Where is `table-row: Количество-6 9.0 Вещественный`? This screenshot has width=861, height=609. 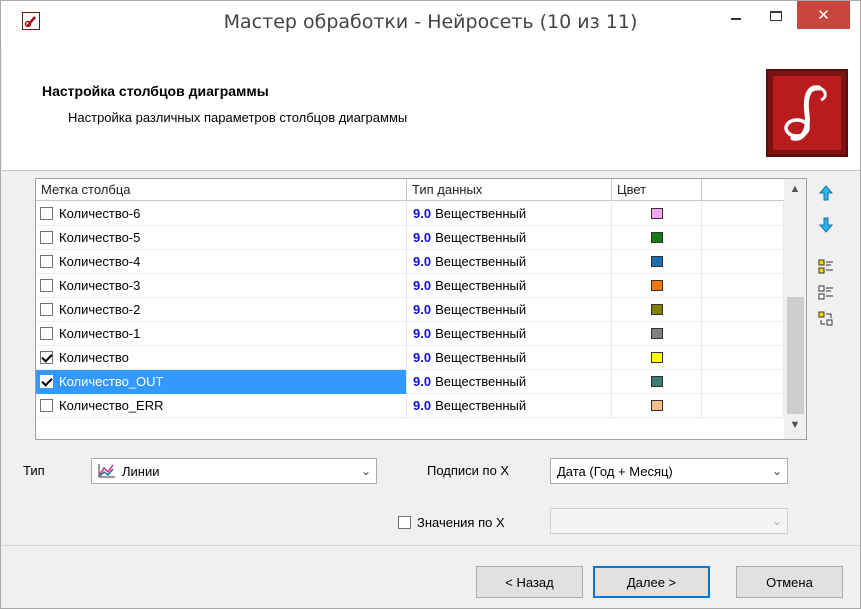
table-row: Количество-6 9.0 Вещественный is located at coordinates (410, 213).